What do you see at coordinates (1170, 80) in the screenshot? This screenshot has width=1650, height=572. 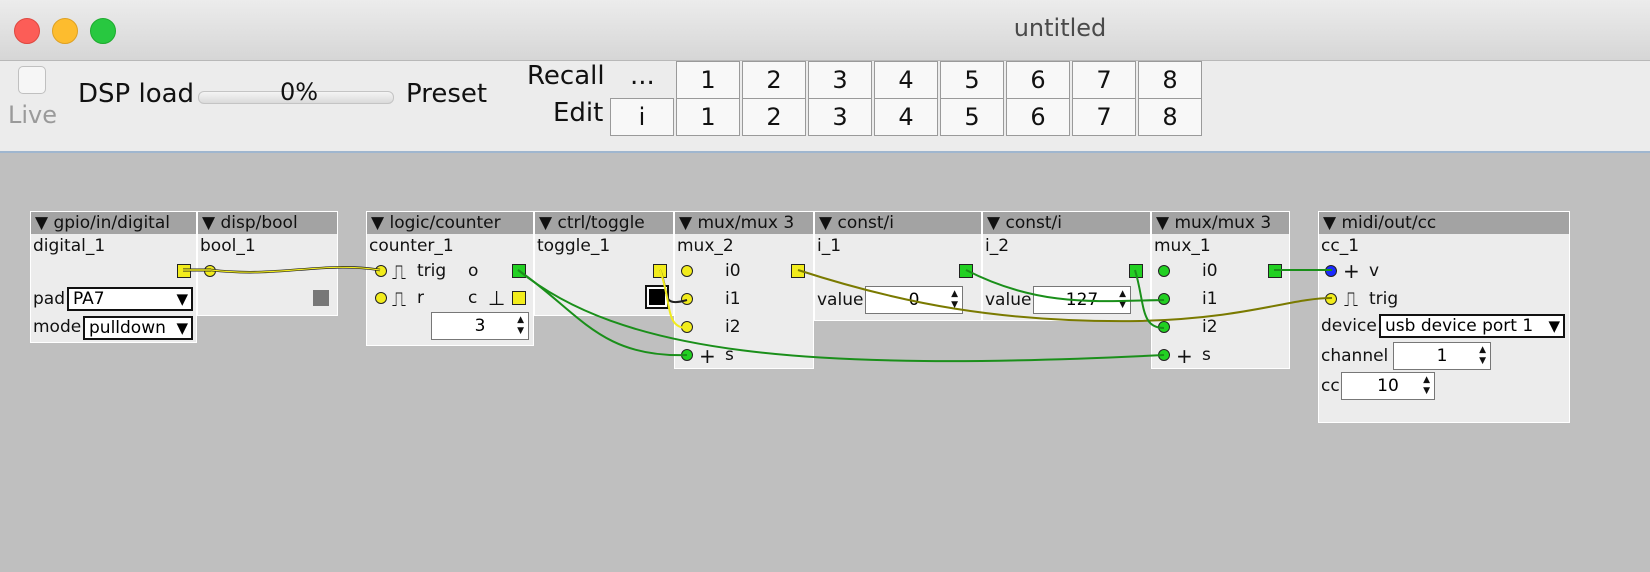 I see `recall-preset-8-button: 8` at bounding box center [1170, 80].